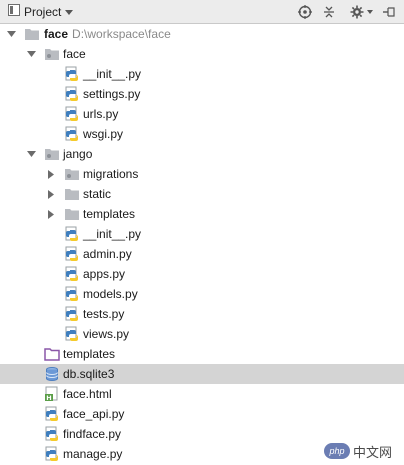 The width and height of the screenshot is (404, 465). I want to click on collapse-icon, so click(329, 12).